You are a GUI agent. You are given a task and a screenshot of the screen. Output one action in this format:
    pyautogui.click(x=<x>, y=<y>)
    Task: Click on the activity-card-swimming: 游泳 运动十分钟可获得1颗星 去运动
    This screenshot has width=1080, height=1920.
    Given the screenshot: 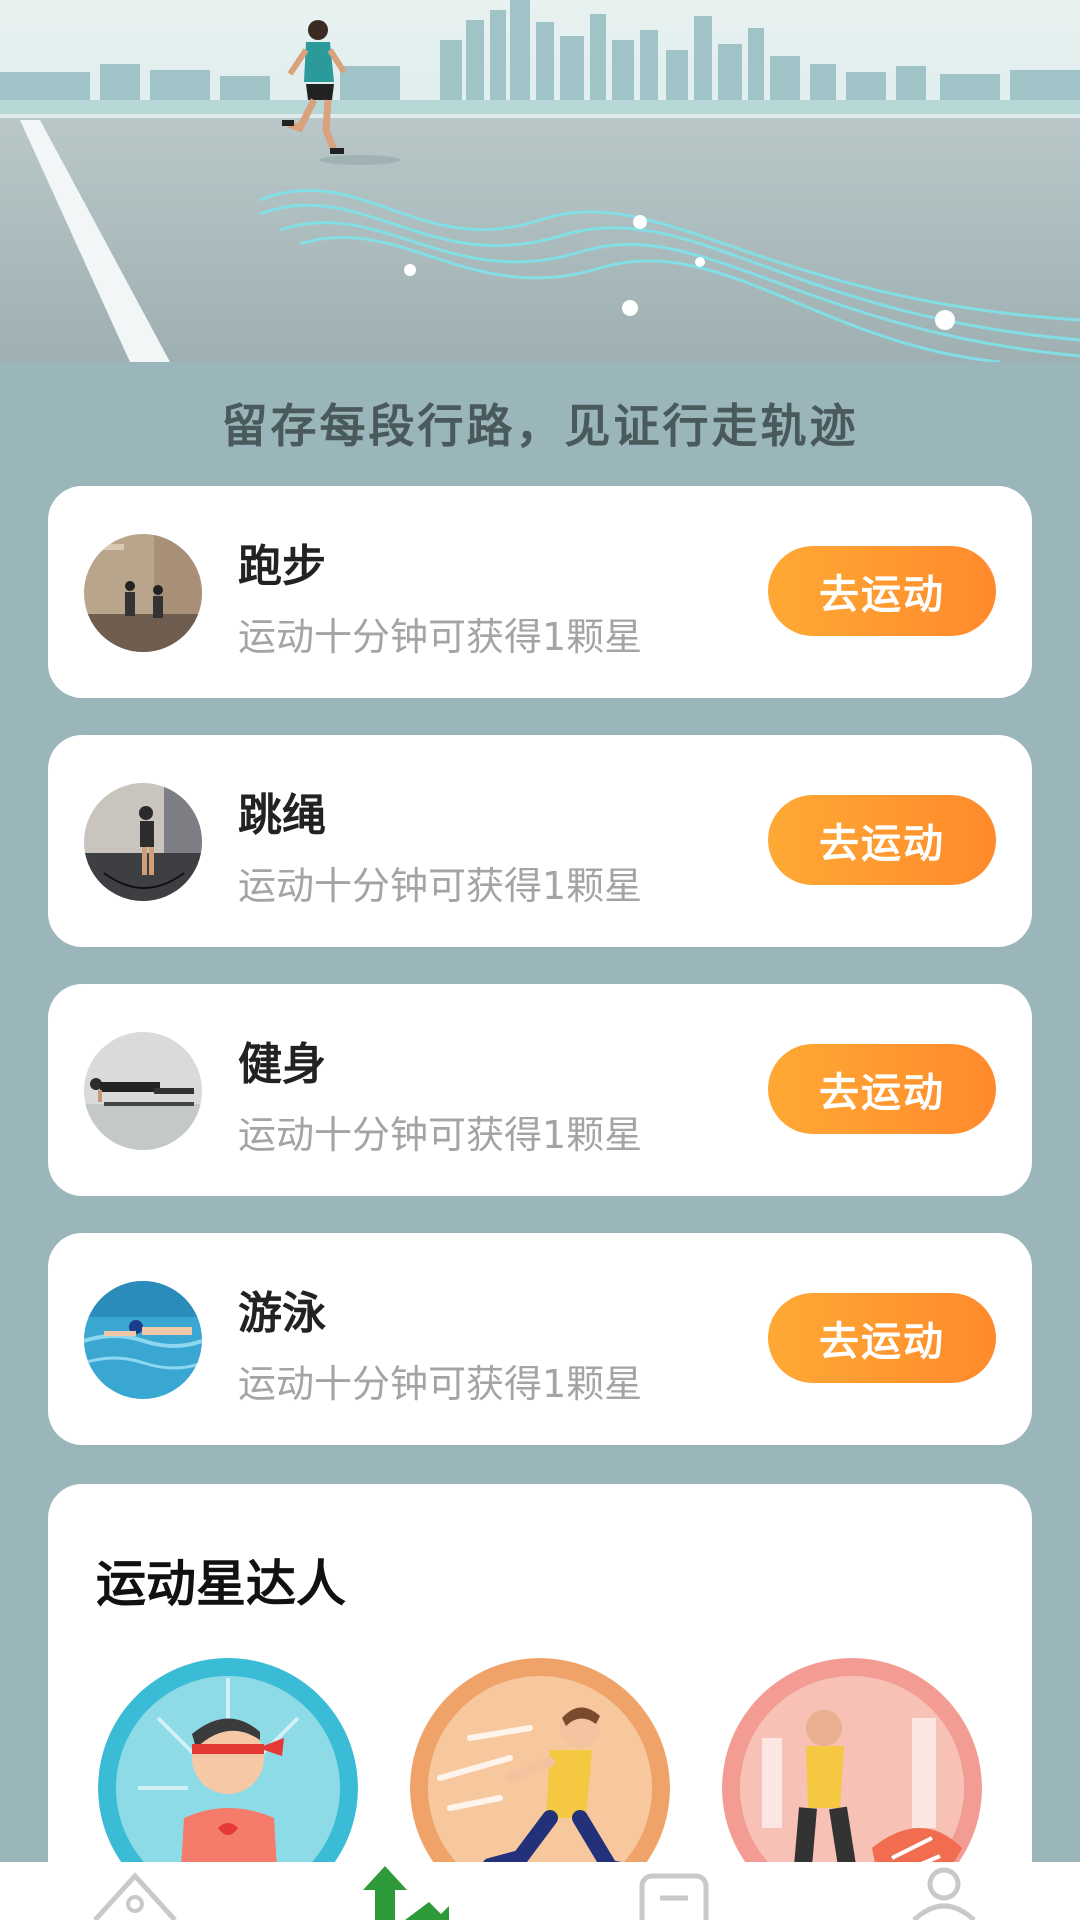 What is the action you would take?
    pyautogui.click(x=540, y=1339)
    